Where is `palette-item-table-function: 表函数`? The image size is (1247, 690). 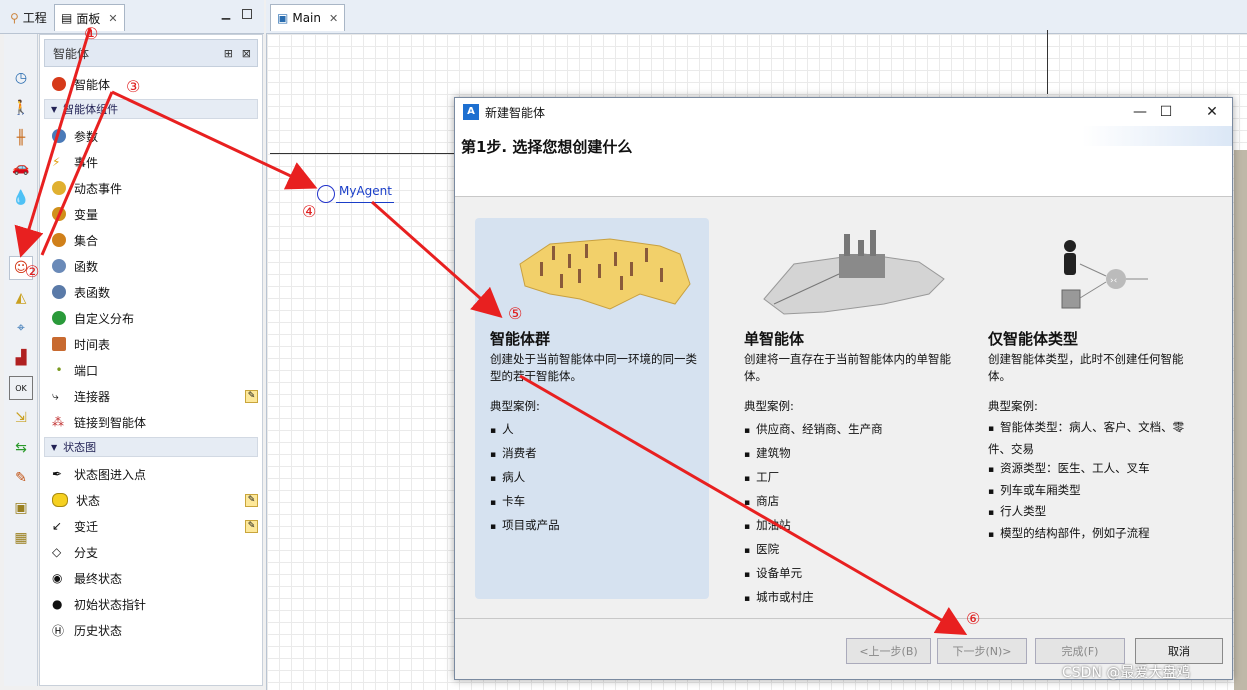
palette-item-table-function: 表函数 is located at coordinates (81, 292).